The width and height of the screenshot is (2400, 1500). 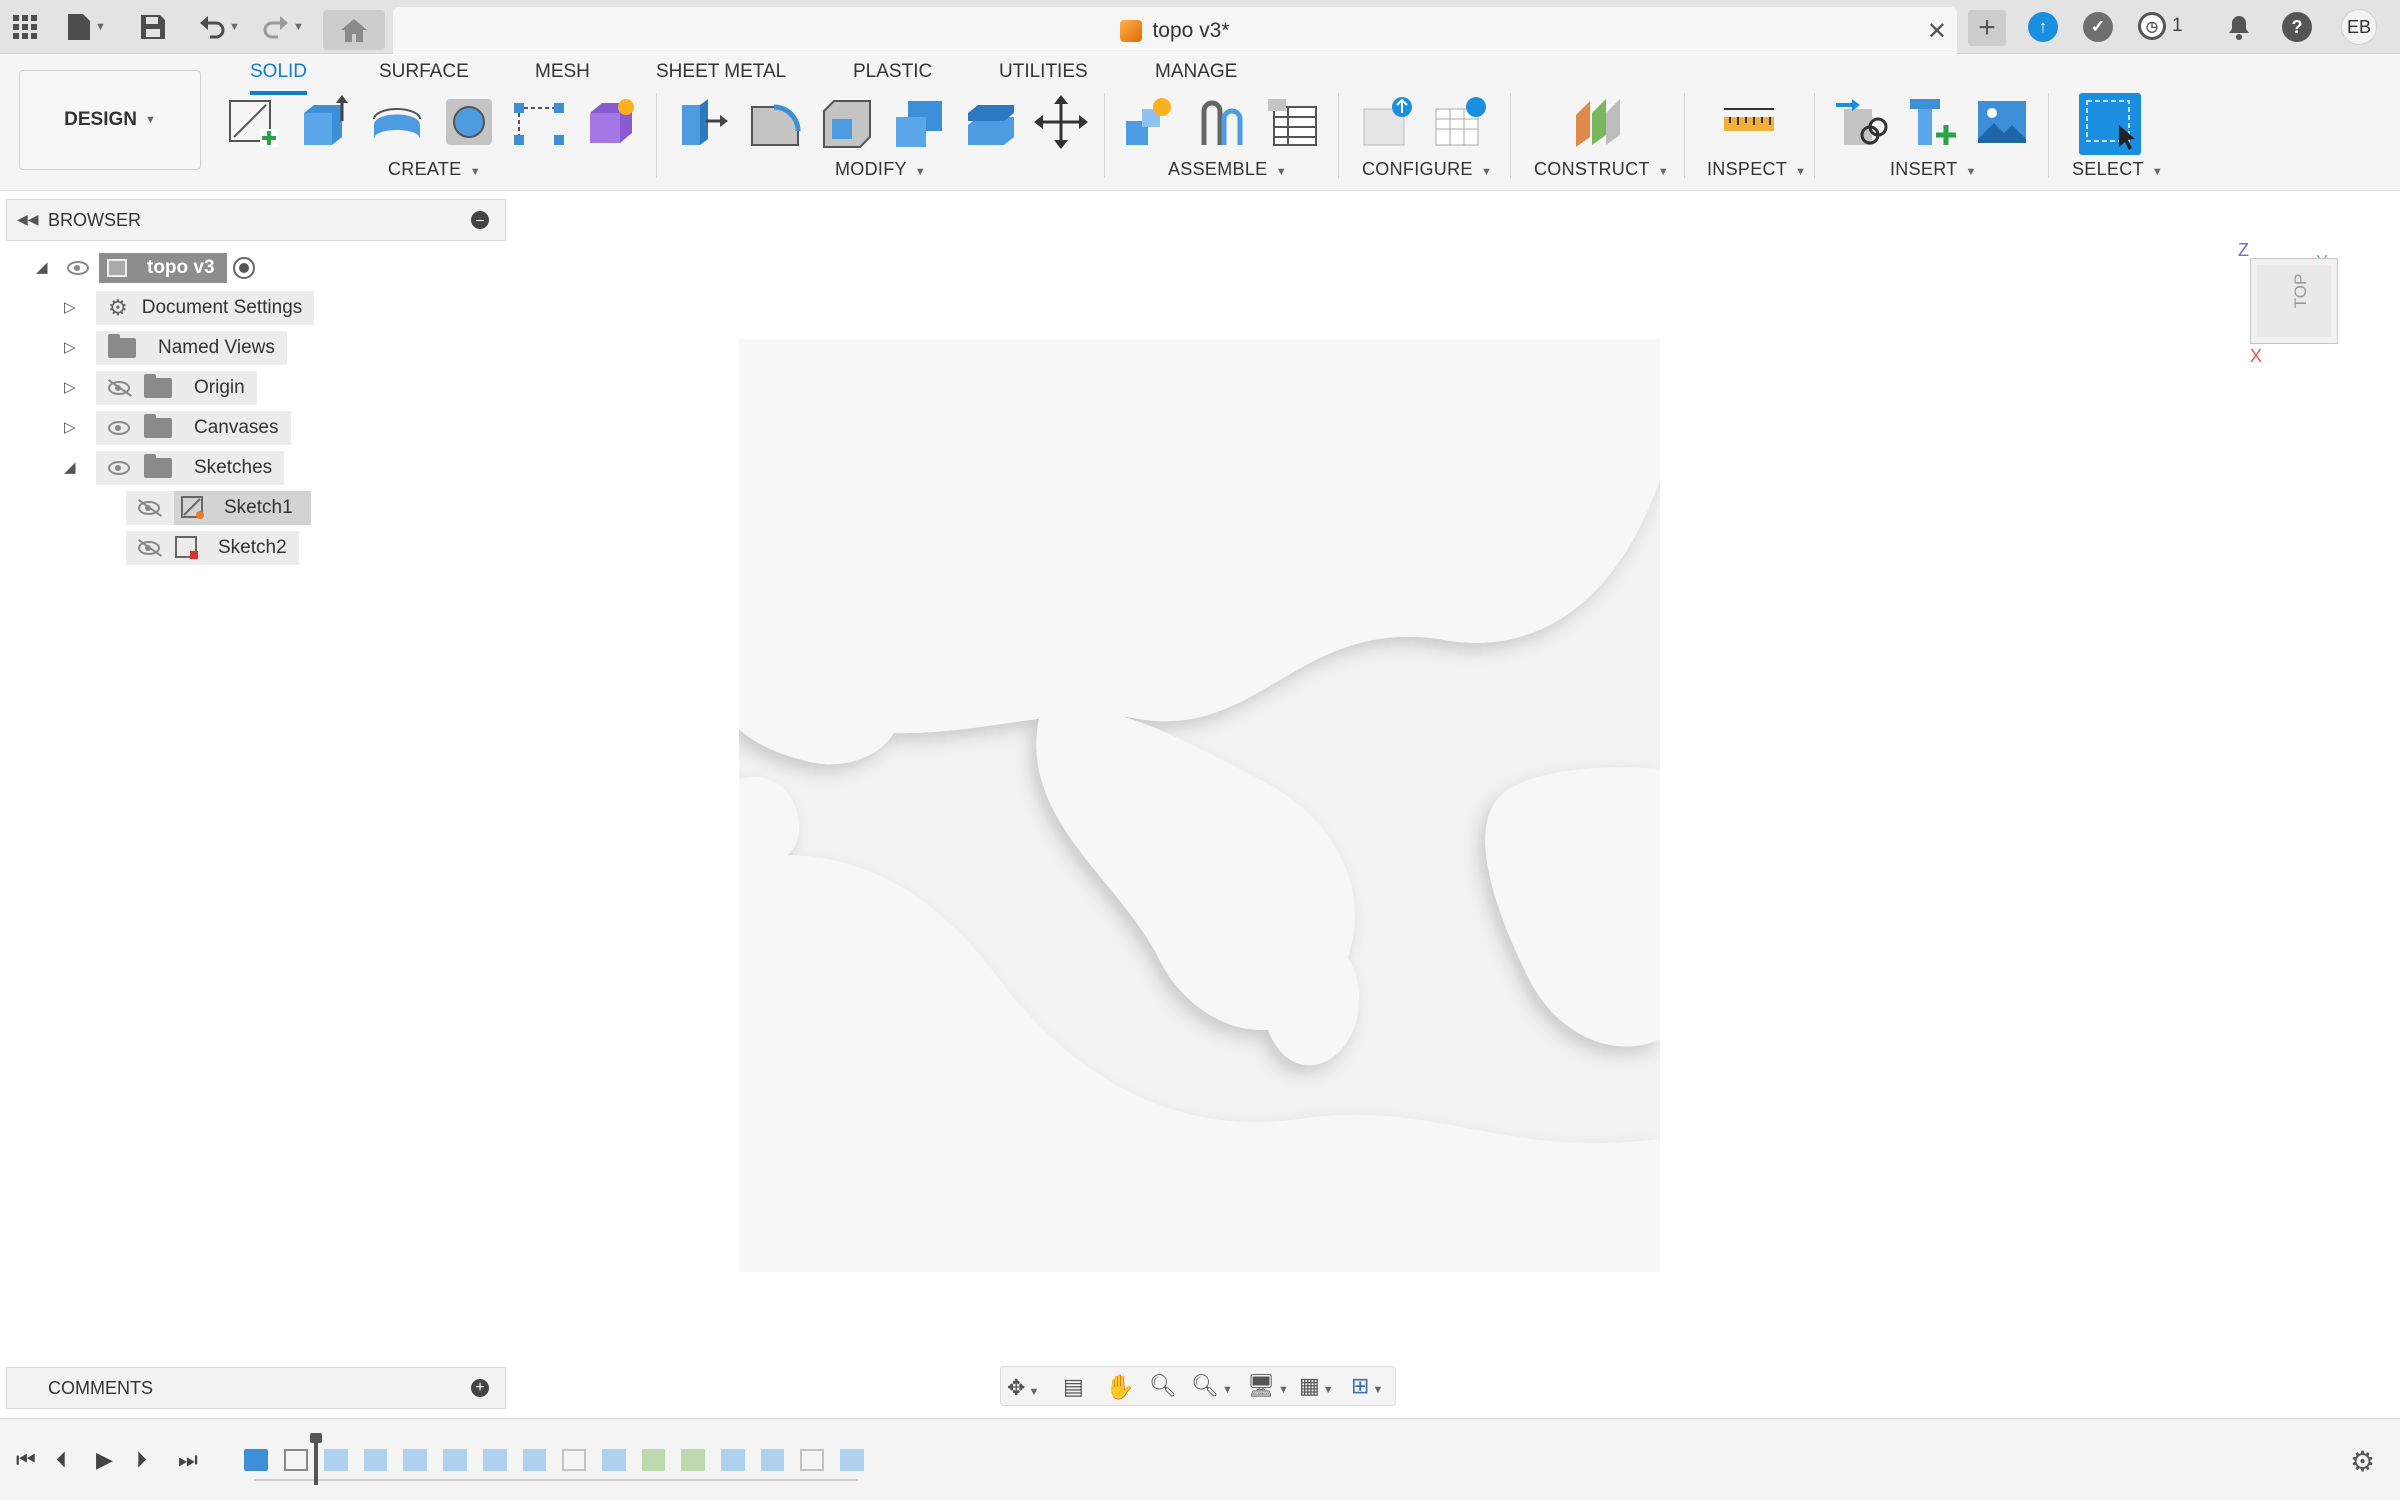 What do you see at coordinates (2239, 27) in the screenshot?
I see `notifications-bell-icon` at bounding box center [2239, 27].